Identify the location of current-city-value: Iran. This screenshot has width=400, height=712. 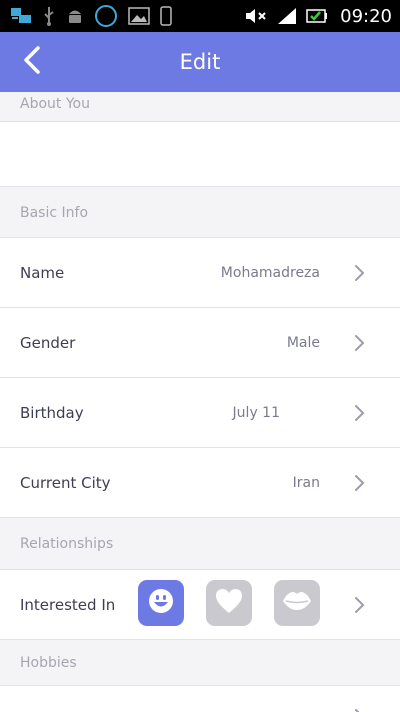
(306, 483).